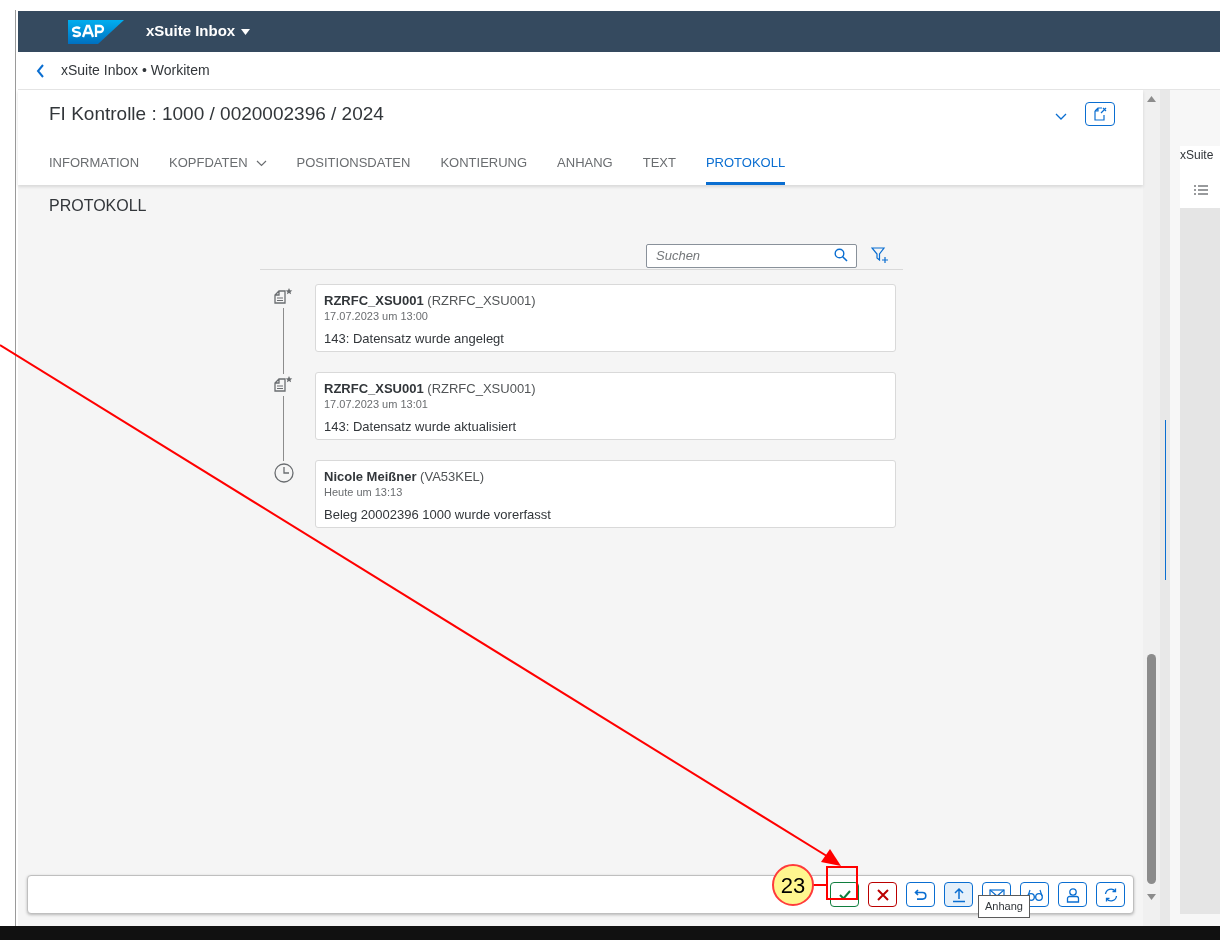 Image resolution: width=1220 pixels, height=940 pixels. What do you see at coordinates (370, 476) in the screenshot?
I see `author-name: Nicole Meißner` at bounding box center [370, 476].